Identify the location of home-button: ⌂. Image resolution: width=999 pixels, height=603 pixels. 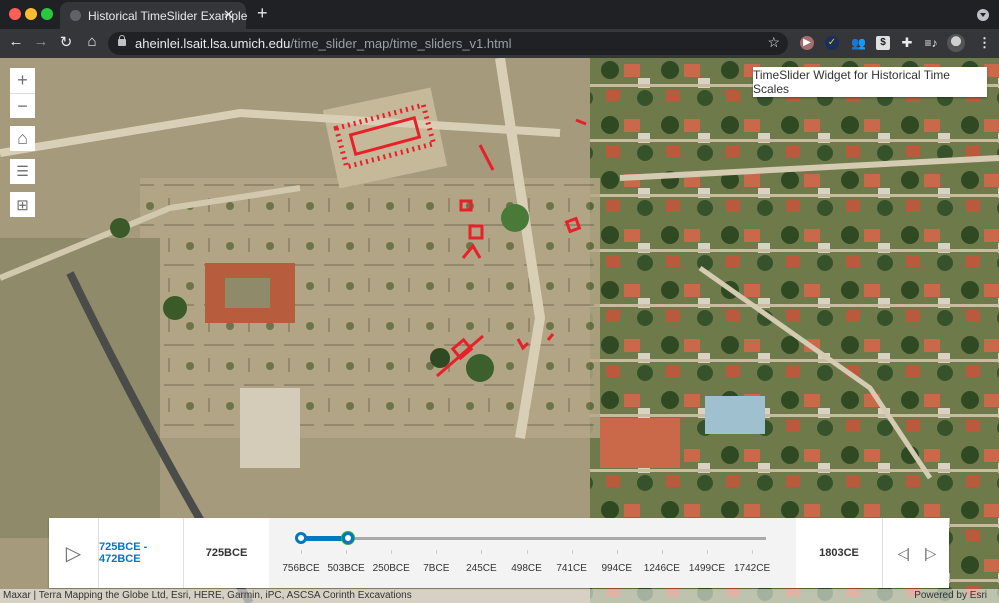
(92, 41).